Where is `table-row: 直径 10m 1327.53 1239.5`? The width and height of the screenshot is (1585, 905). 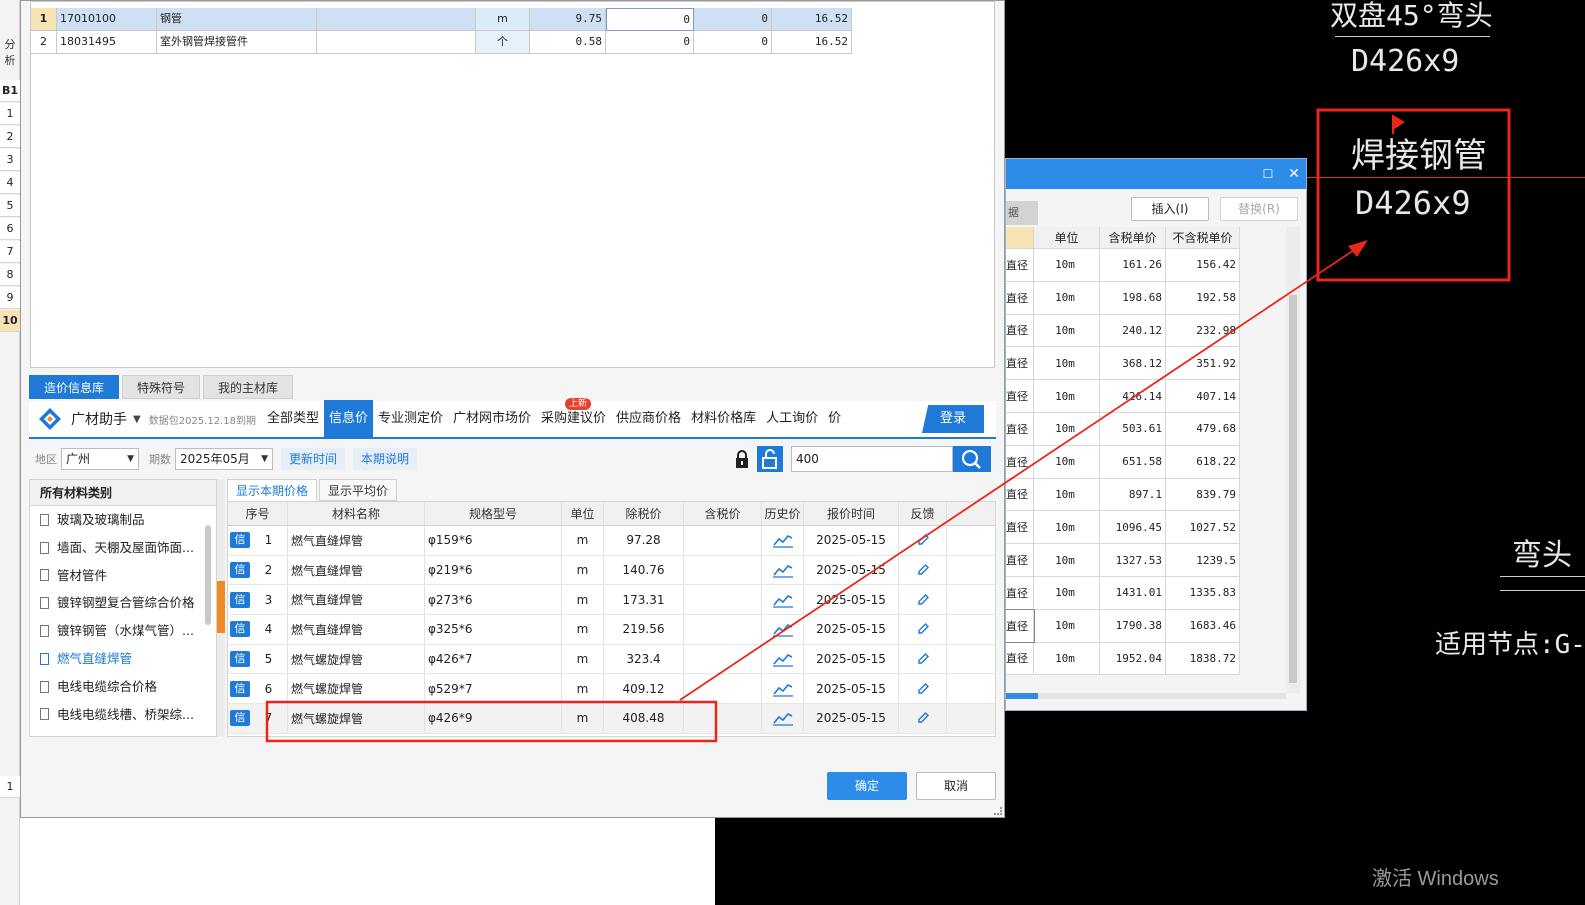
table-row: 直径 10m 1327.53 1239.5 is located at coordinates (1123, 560).